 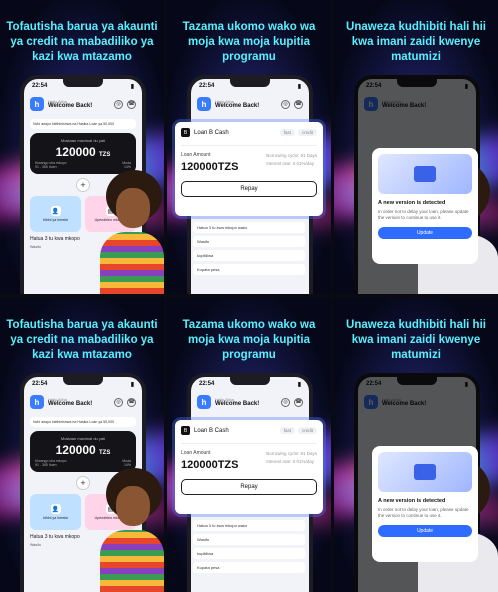 I want to click on update-title: A new version is detected, so click(x=412, y=203).